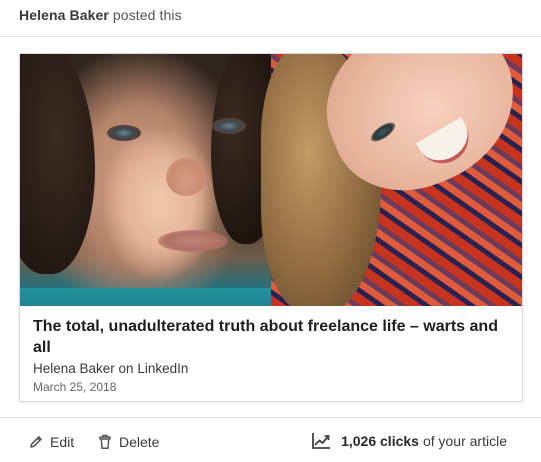 This screenshot has width=541, height=462. Describe the element at coordinates (62, 442) in the screenshot. I see `edit-label: Edit` at that location.